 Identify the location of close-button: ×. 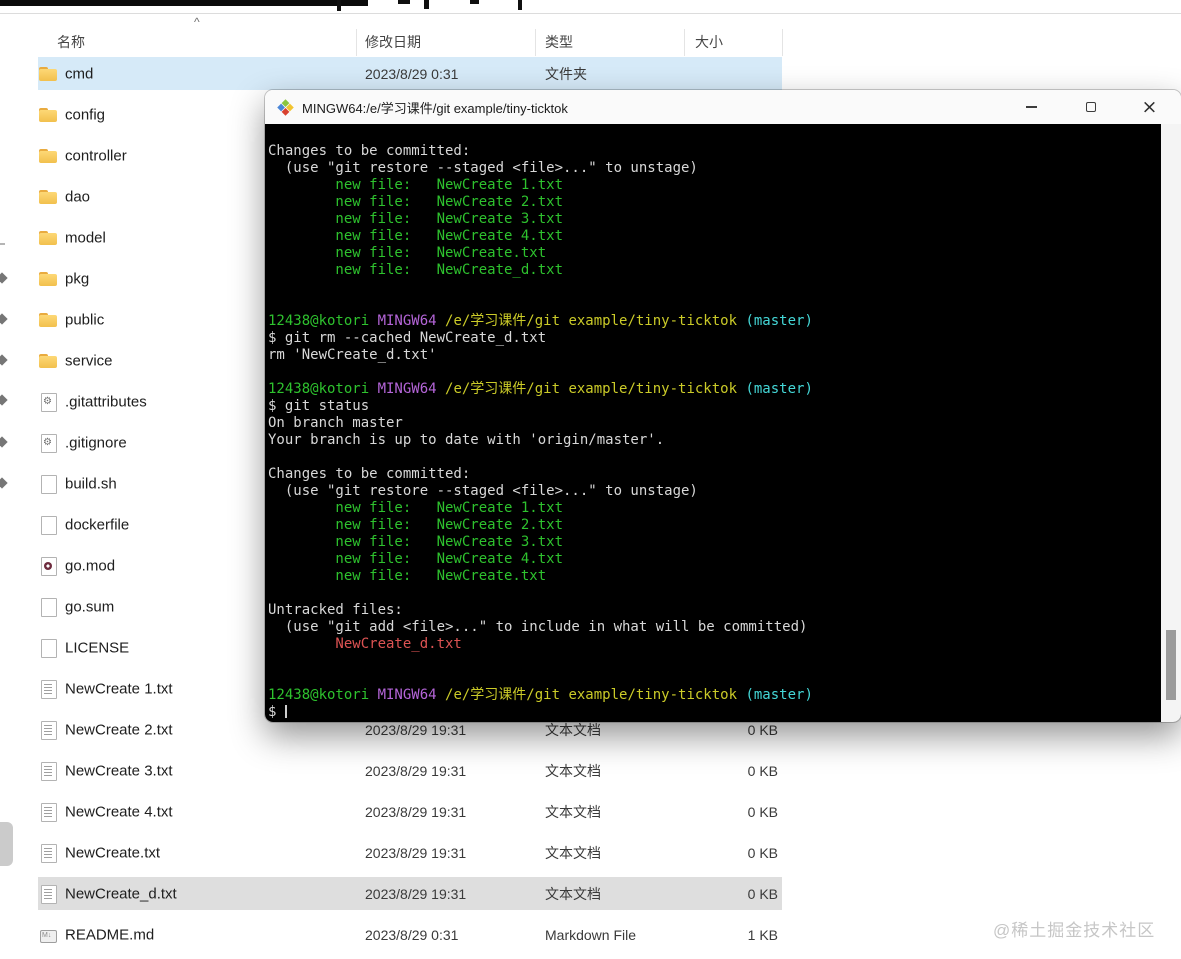
(1149, 107).